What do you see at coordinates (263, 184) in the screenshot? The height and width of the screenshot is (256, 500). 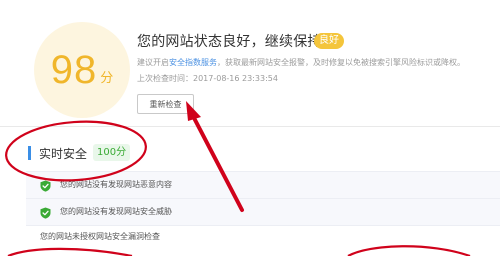 I see `security-check-row: 您的网站没有发现网站恶意内容` at bounding box center [263, 184].